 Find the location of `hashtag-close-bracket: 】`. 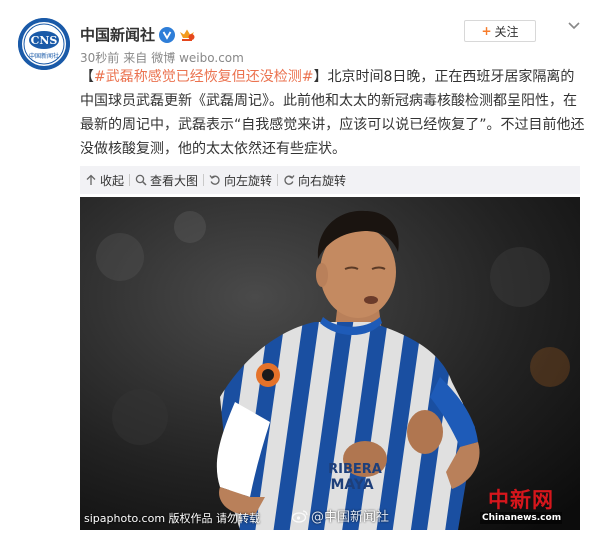

hashtag-close-bracket: 】 is located at coordinates (320, 77).